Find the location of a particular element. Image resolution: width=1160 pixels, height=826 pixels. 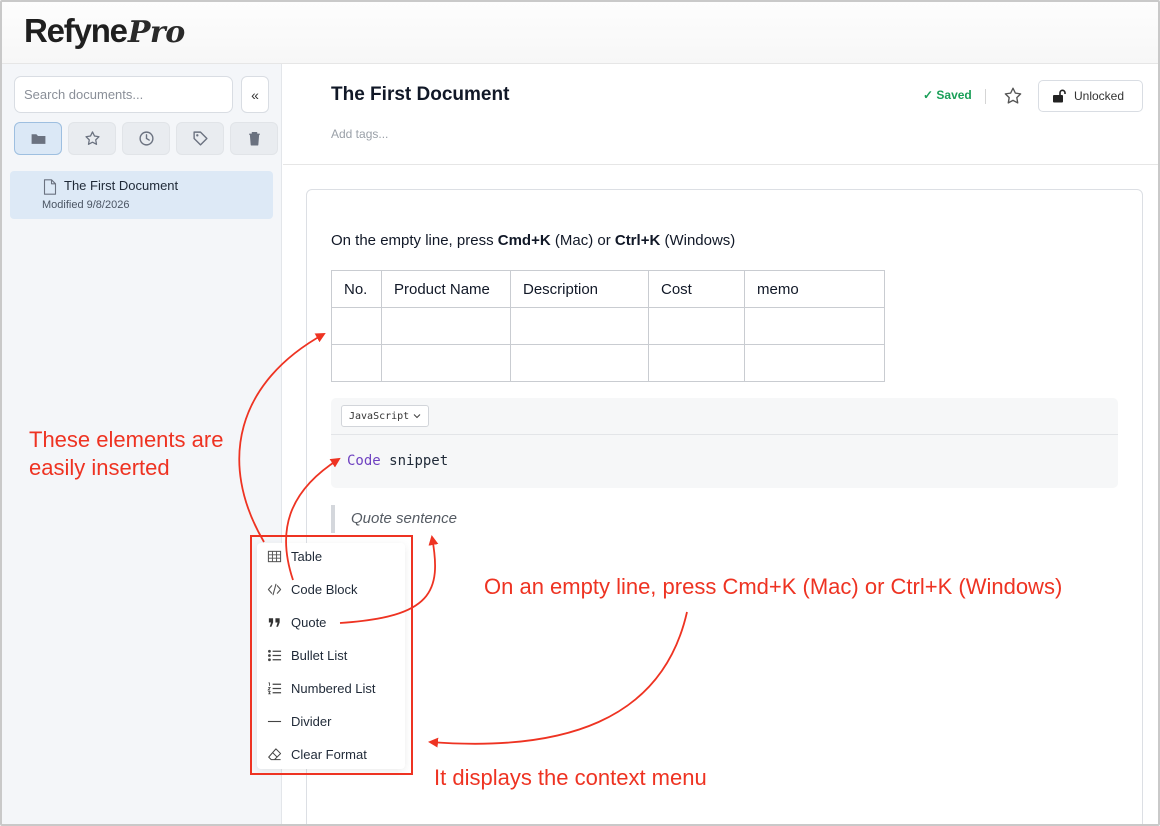

document-title: The First Document is located at coordinates (420, 95).